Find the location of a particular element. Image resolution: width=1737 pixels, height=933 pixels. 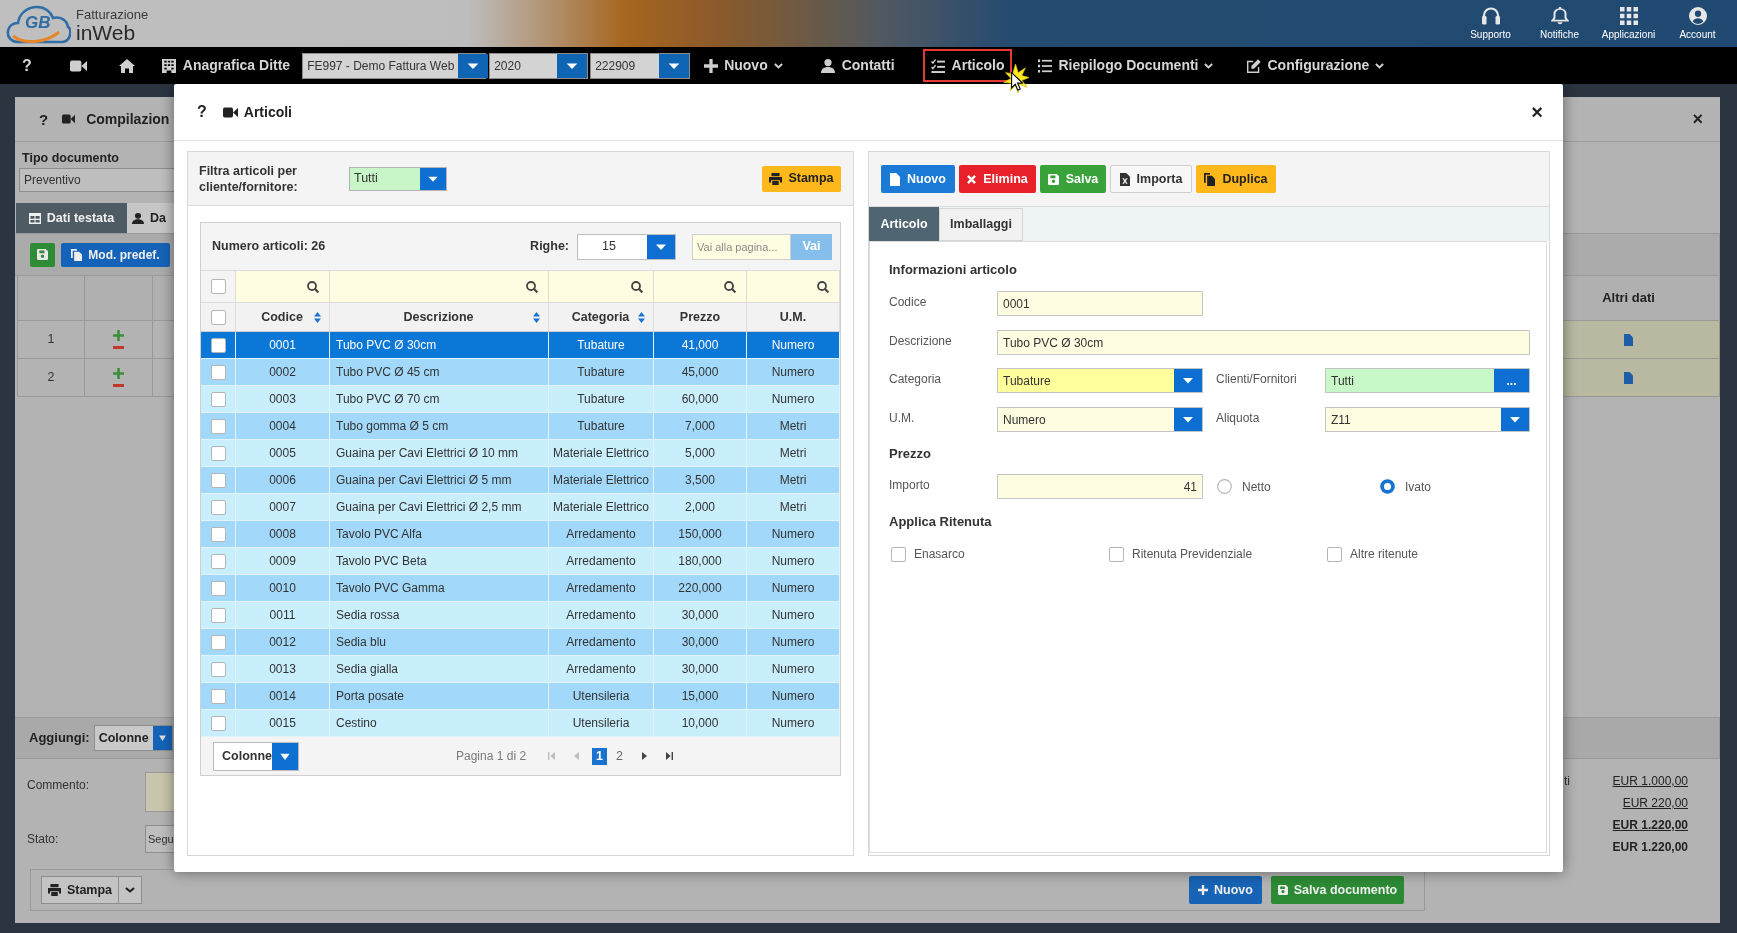

account-button: Account is located at coordinates (1697, 23).